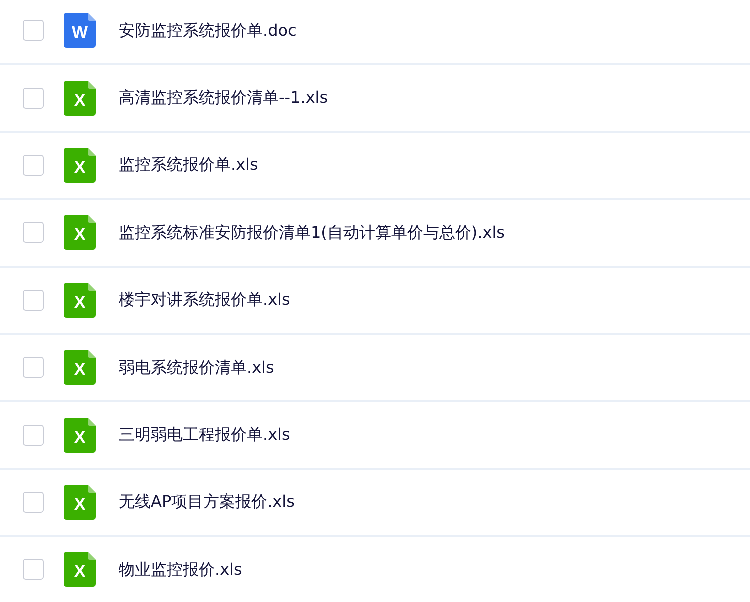 This screenshot has width=750, height=602. Describe the element at coordinates (204, 300) in the screenshot. I see `file-name: 楼宇对讲系统报价单.xls` at that location.